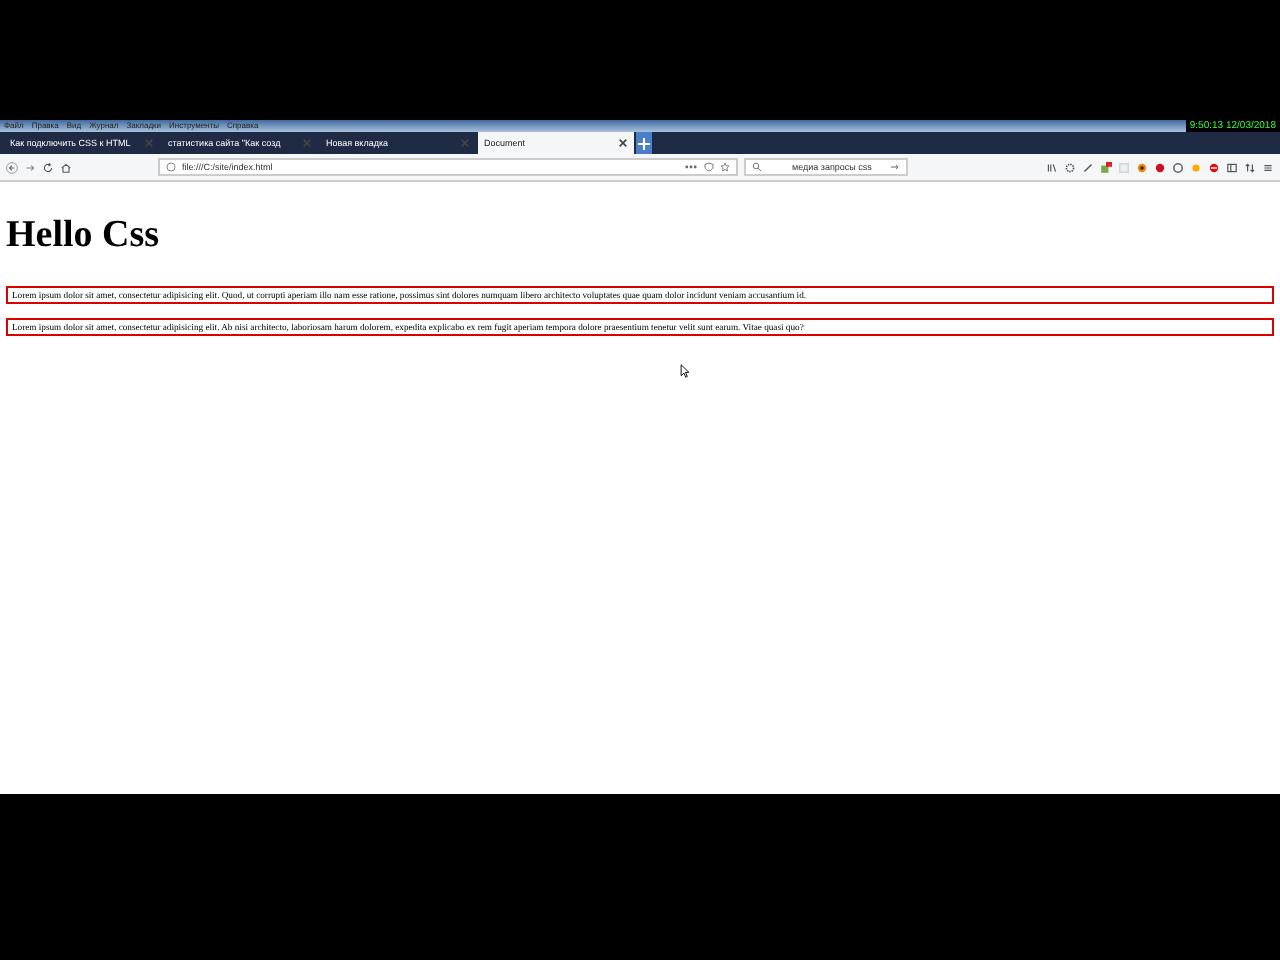  What do you see at coordinates (691, 167) in the screenshot?
I see `more-icon` at bounding box center [691, 167].